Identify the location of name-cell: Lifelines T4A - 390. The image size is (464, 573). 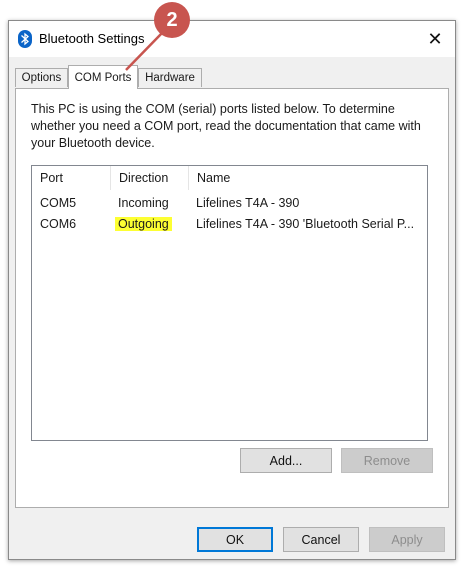
(248, 203).